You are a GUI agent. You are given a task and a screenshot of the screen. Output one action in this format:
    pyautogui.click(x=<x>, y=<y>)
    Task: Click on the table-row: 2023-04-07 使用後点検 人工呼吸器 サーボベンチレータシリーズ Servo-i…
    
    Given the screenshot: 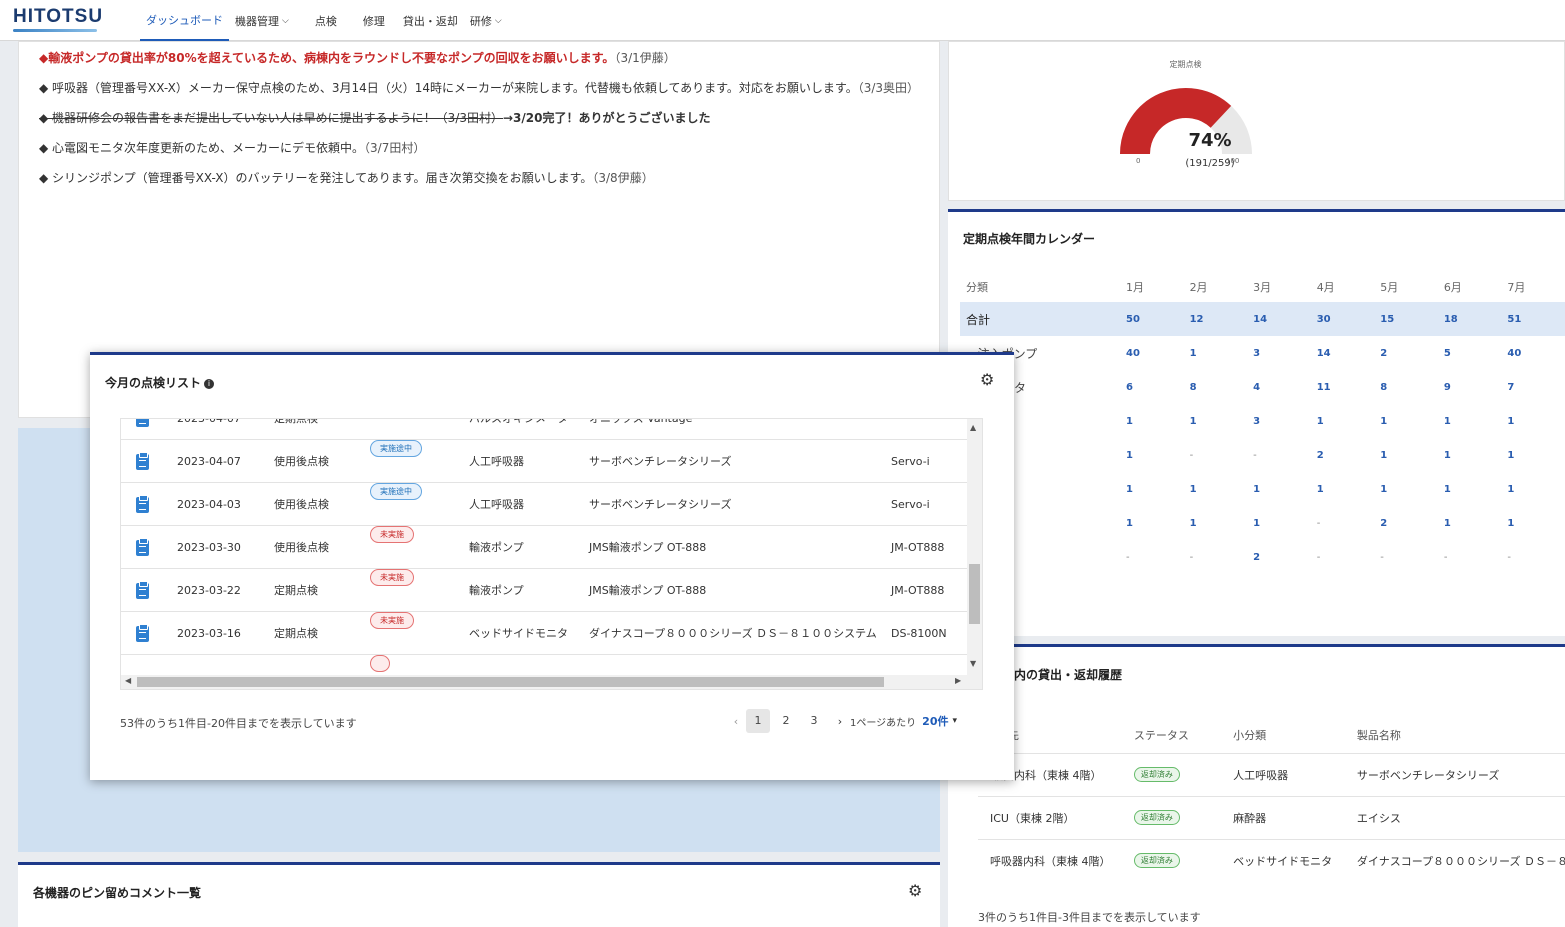 What is the action you would take?
    pyautogui.click(x=545, y=461)
    